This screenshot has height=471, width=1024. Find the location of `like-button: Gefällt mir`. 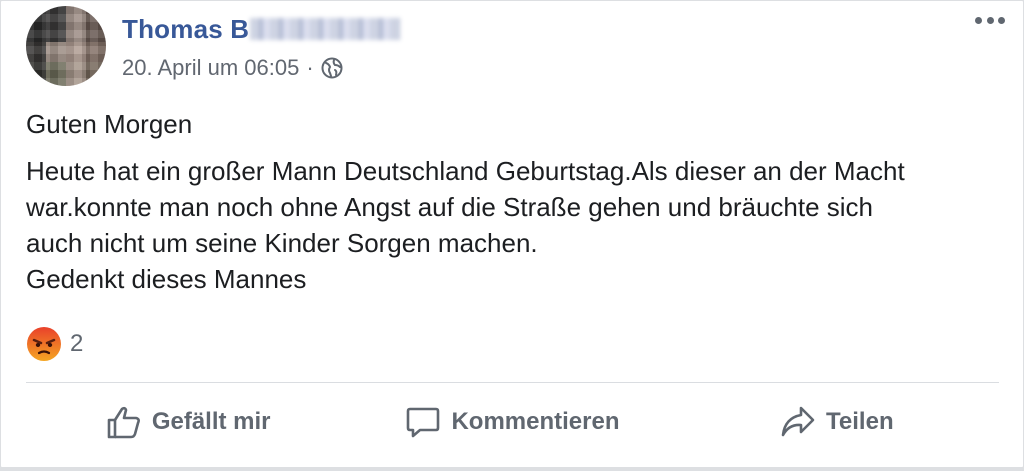

like-button: Gefällt mir is located at coordinates (188, 422).